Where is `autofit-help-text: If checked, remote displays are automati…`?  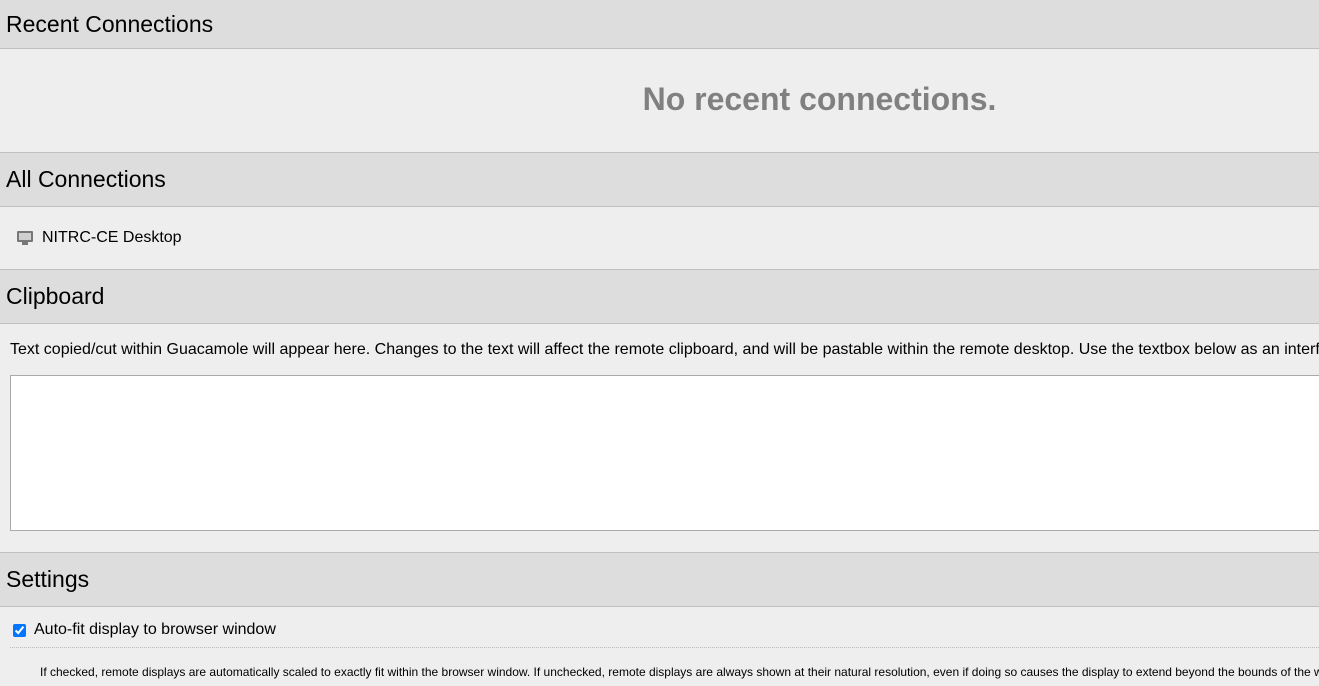 autofit-help-text: If checked, remote displays are automati… is located at coordinates (679, 672).